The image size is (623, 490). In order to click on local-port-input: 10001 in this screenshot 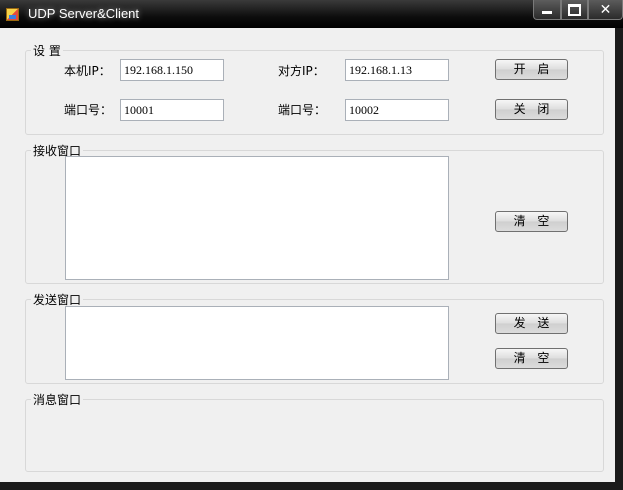, I will do `click(172, 110)`.